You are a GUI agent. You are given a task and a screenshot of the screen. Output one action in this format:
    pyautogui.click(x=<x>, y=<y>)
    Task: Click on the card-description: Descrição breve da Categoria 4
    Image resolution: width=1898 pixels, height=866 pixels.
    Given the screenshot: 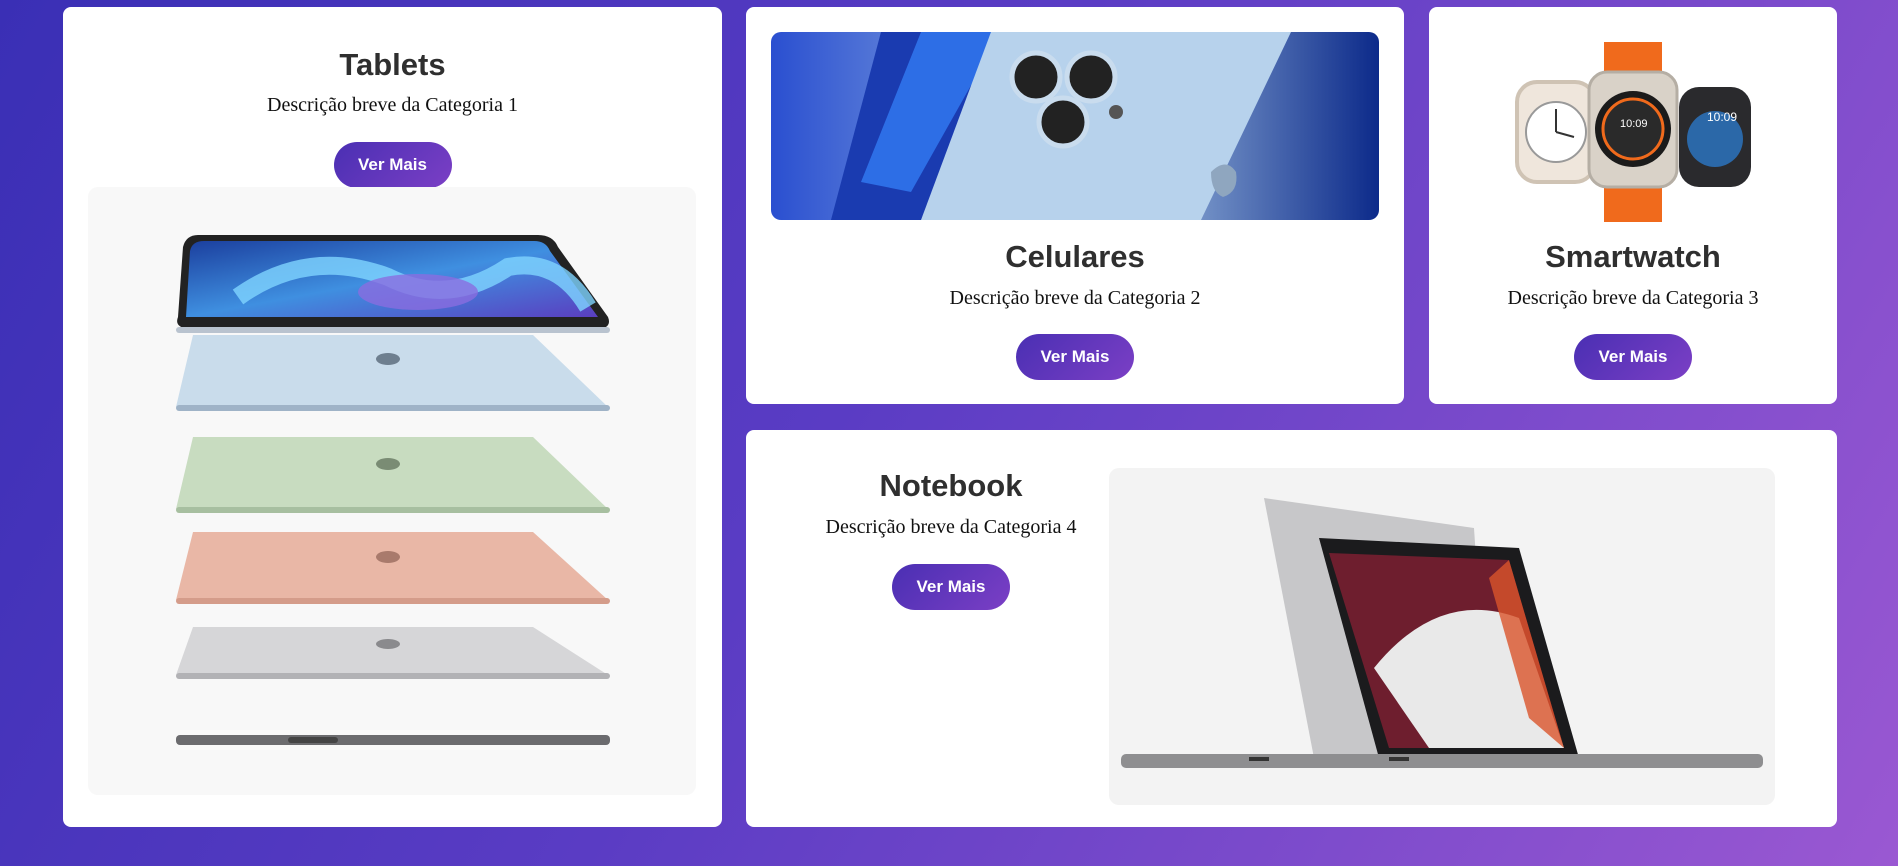 What is the action you would take?
    pyautogui.click(x=951, y=527)
    